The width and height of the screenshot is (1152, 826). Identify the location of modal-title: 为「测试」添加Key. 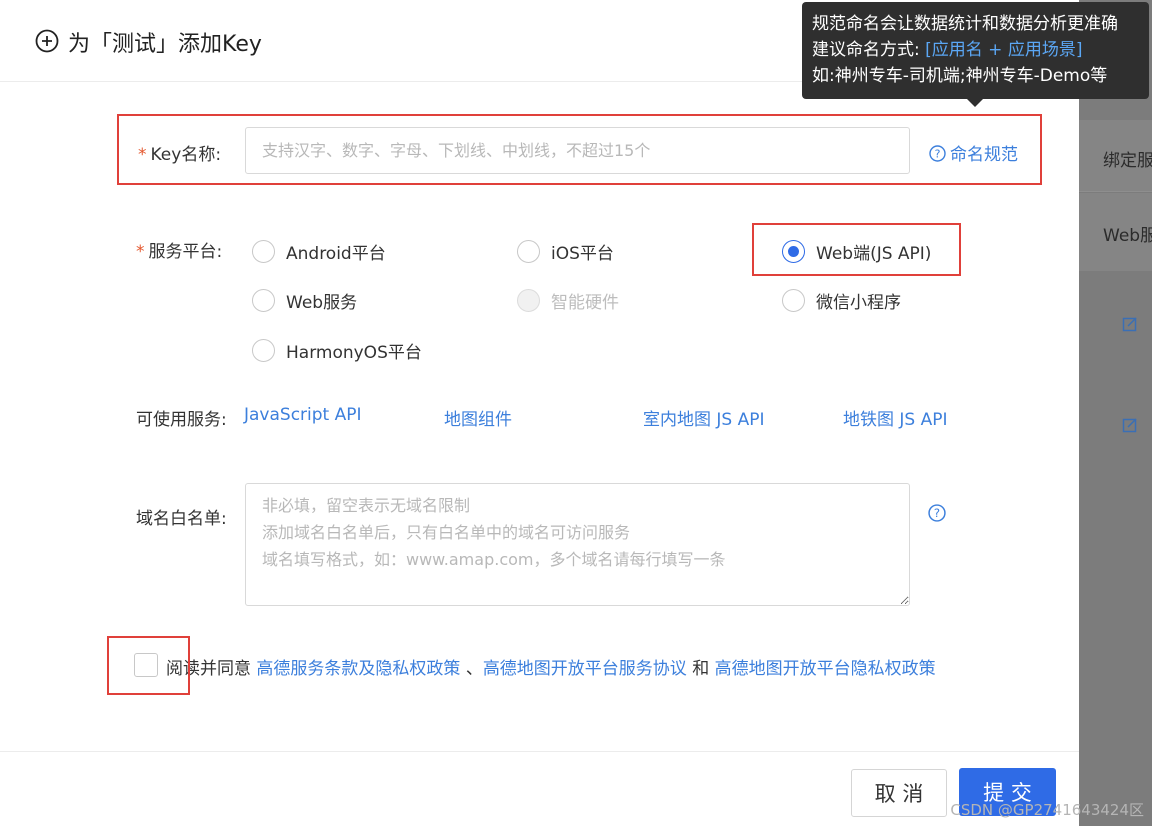
(165, 44).